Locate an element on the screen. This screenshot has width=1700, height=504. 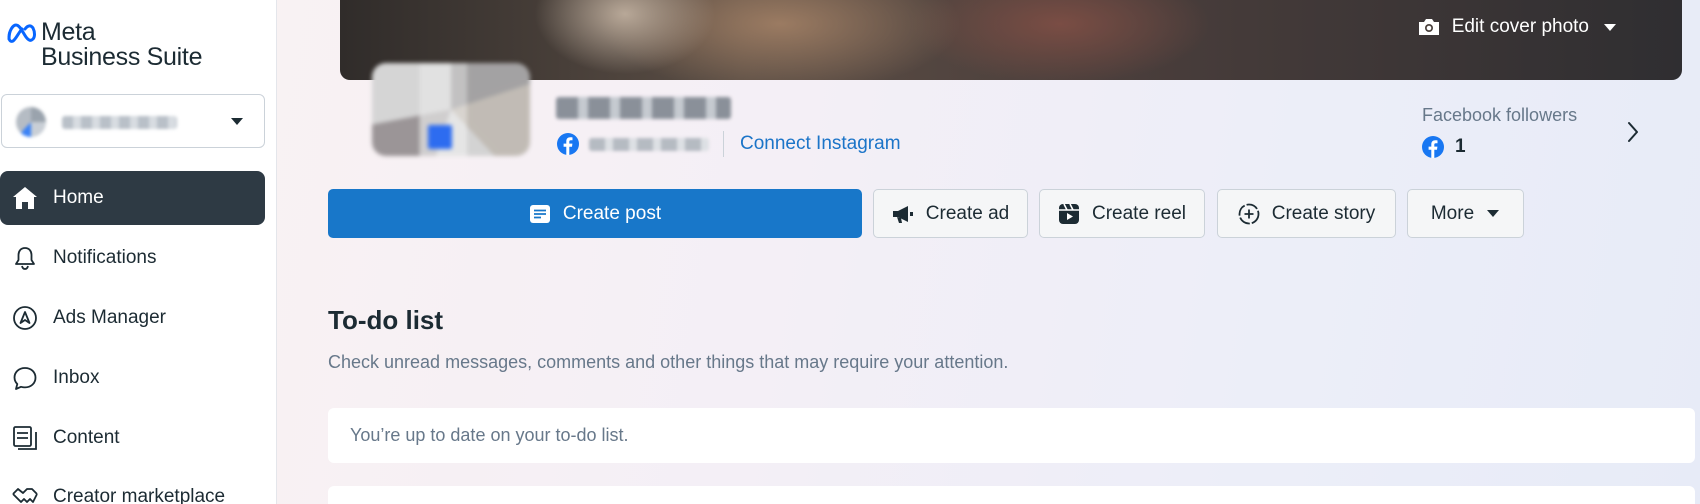
brand-name-line2: Business Suite is located at coordinates (122, 57).